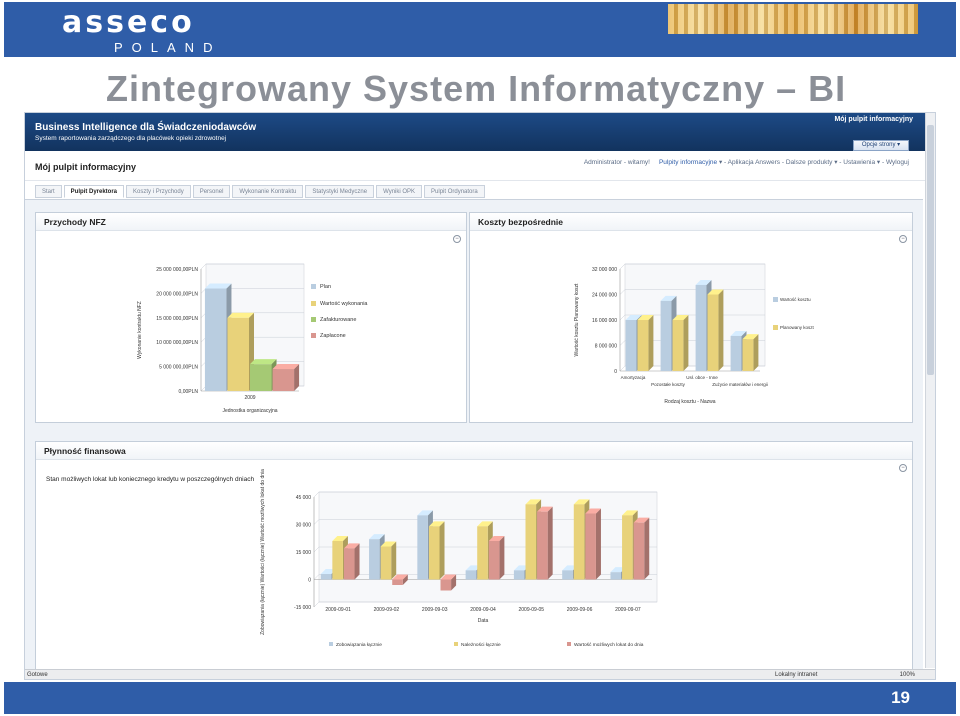  I want to click on nav-settings: Ustawienia, so click(859, 162).